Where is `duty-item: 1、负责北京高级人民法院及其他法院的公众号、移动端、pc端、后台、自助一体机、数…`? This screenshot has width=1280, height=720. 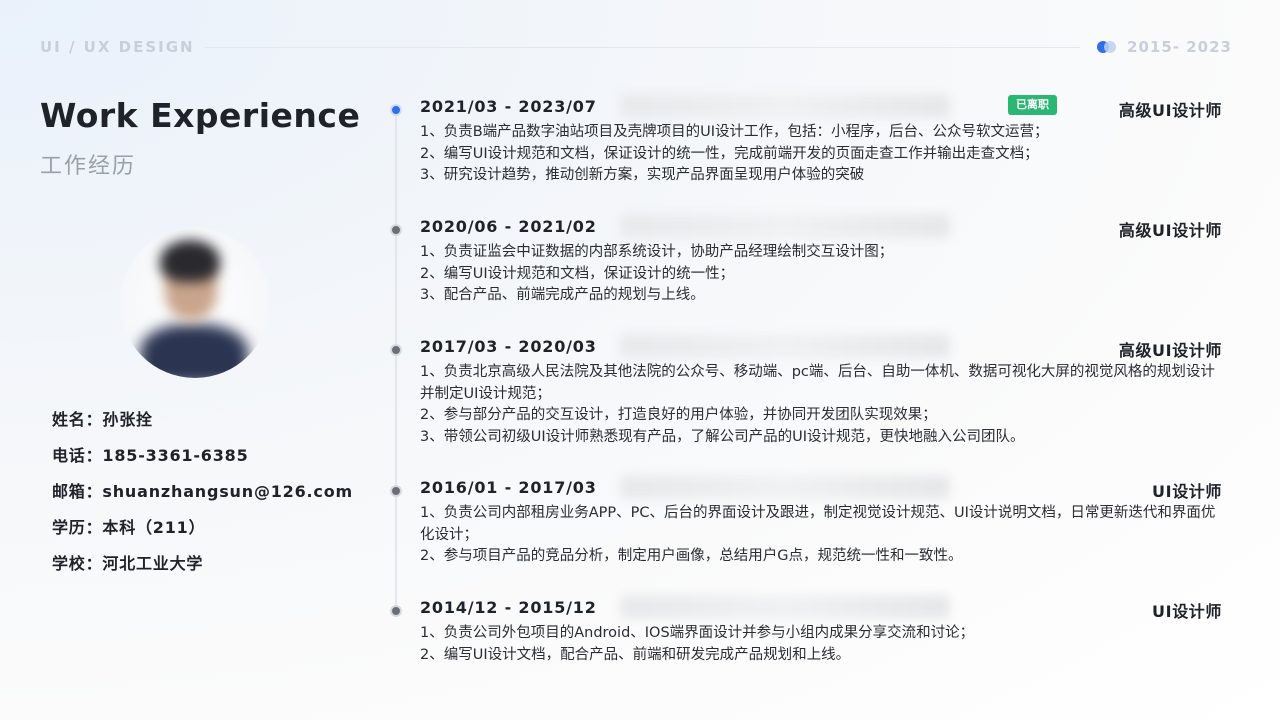
duty-item: 1、负责北京高级人民法院及其他法院的公众号、移动端、pc端、后台、自助一体机、数… is located at coordinates (817, 383).